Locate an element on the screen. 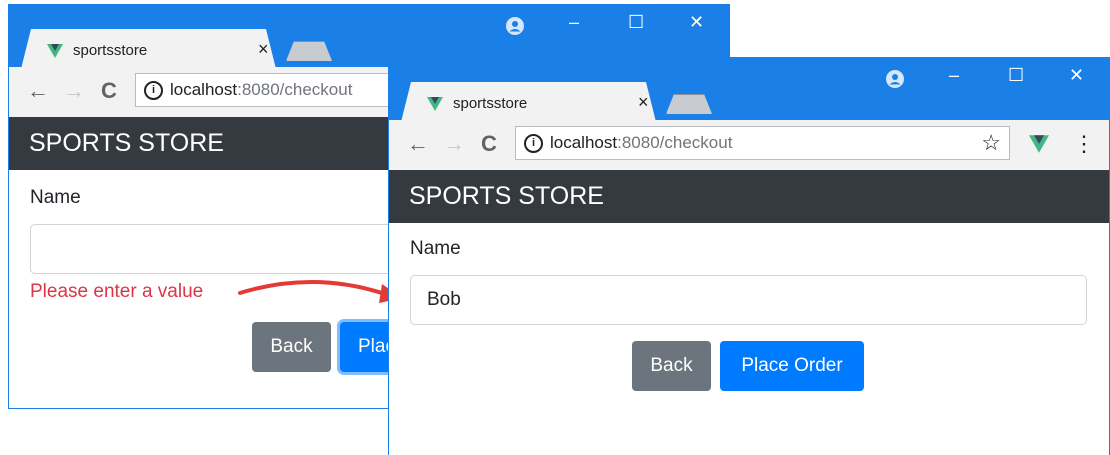 This screenshot has width=1110, height=455. name-input: Bob is located at coordinates (748, 300).